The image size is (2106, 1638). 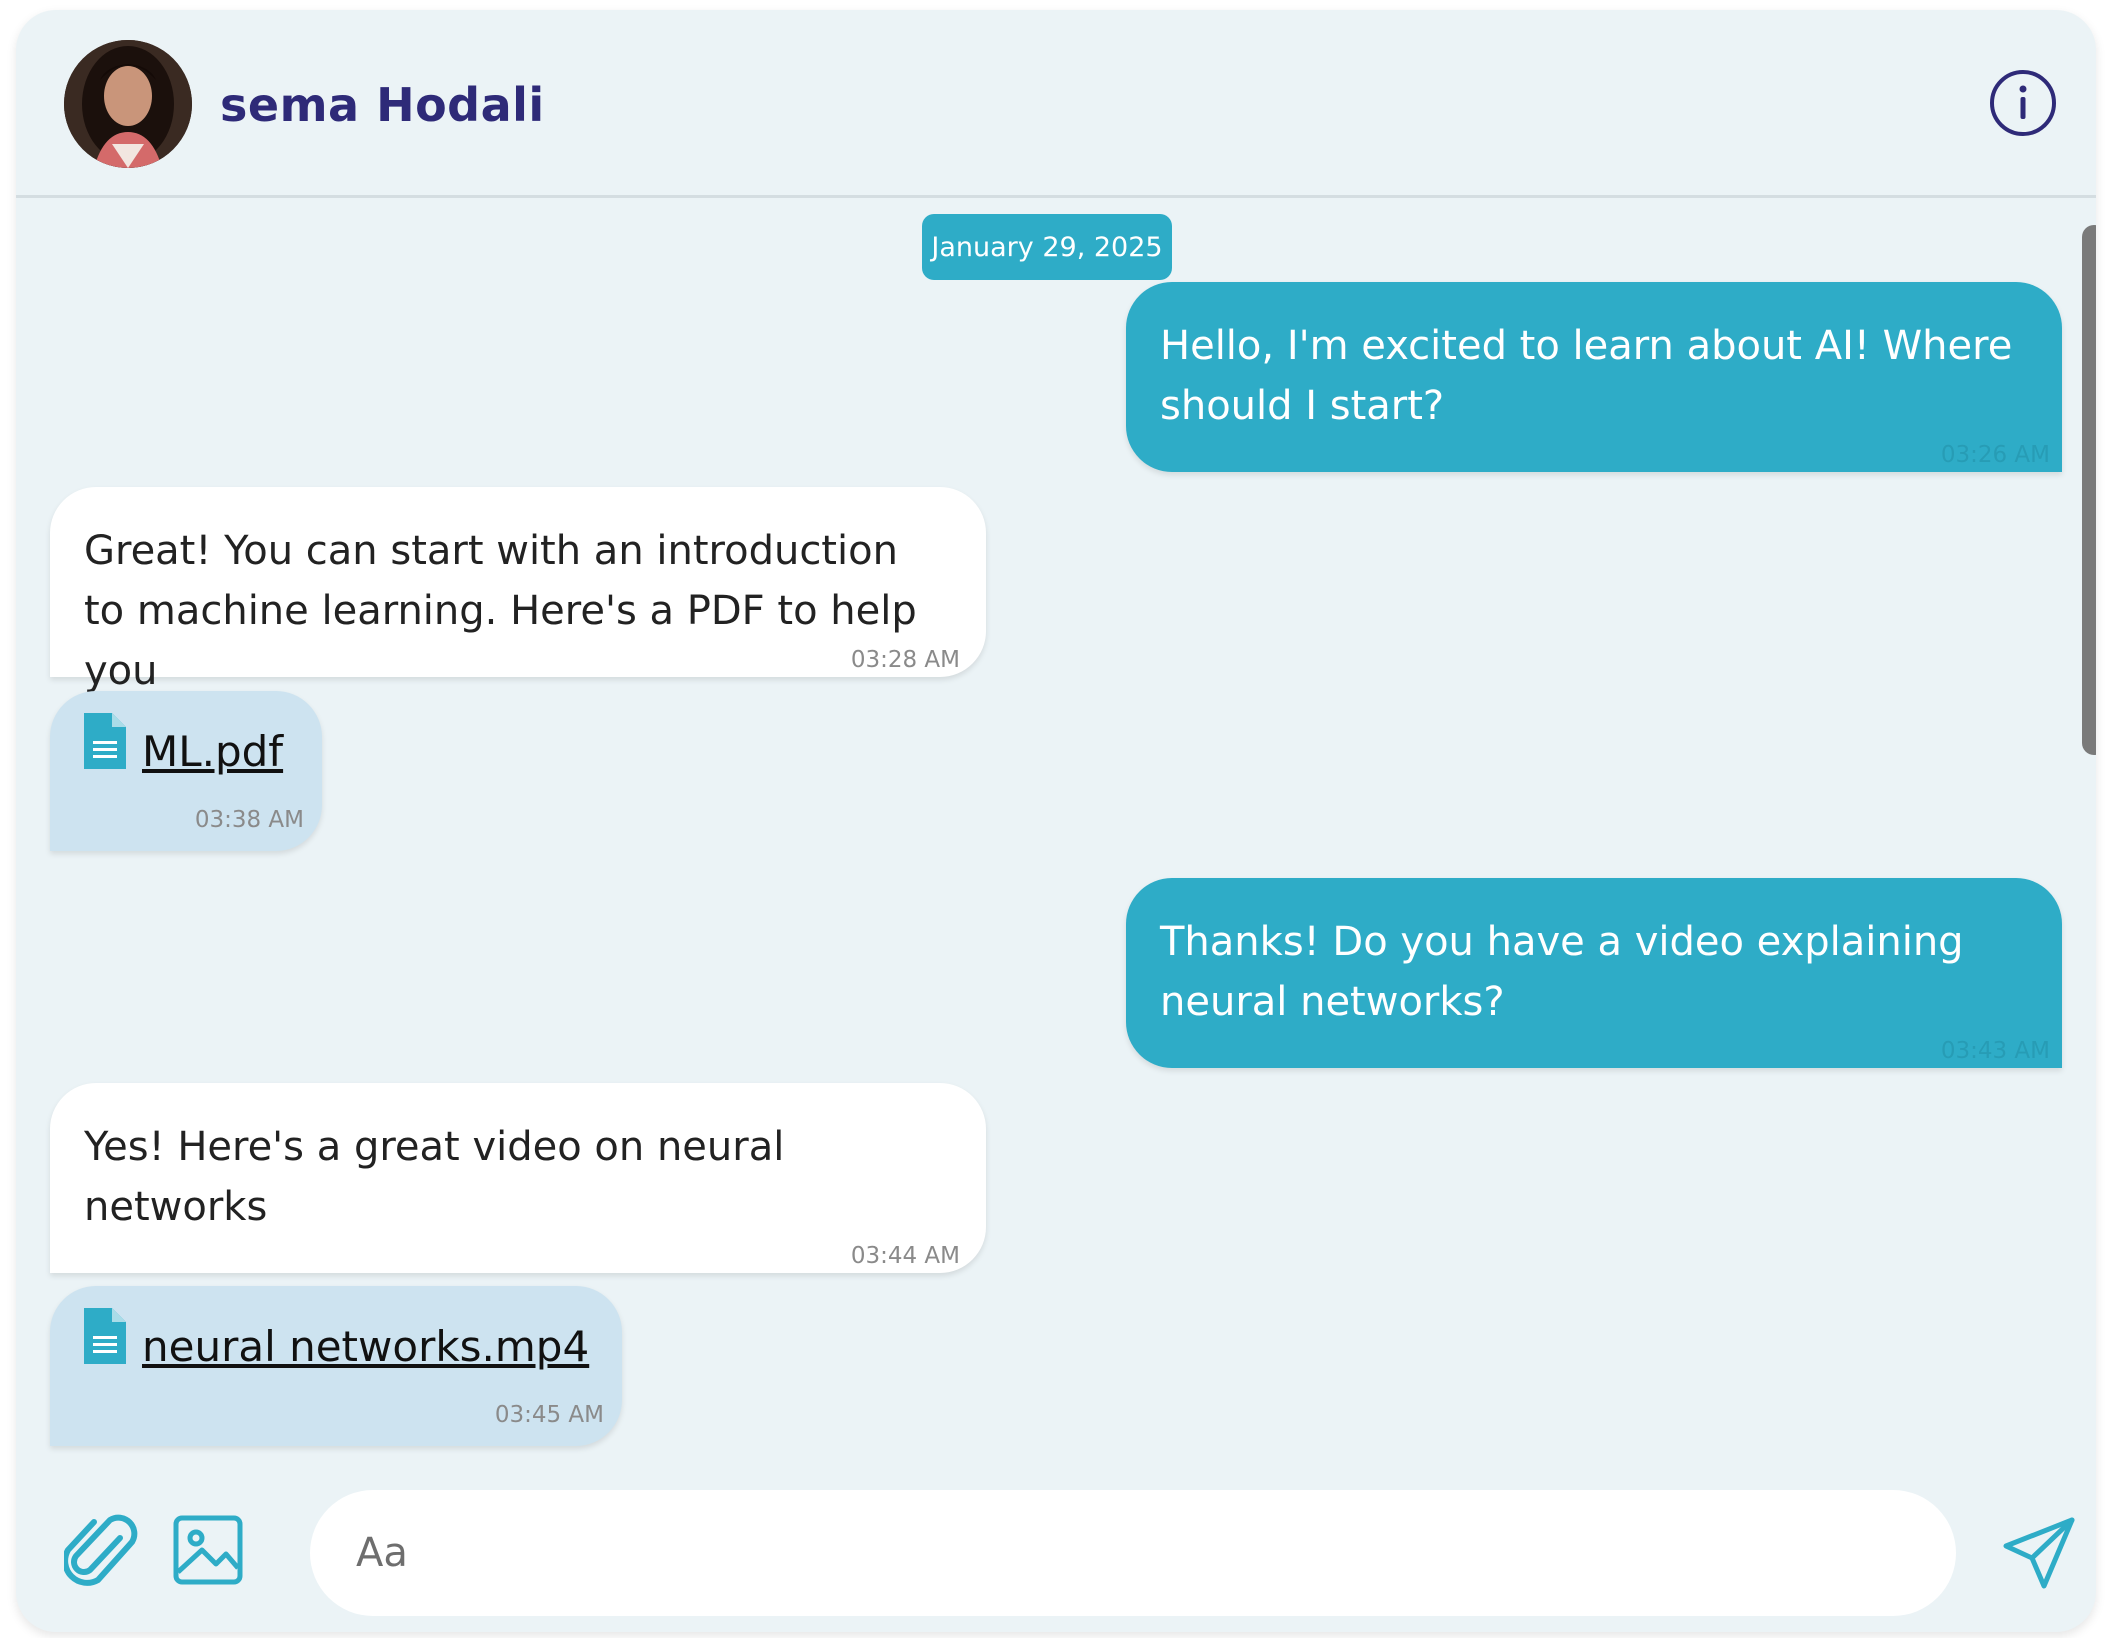 I want to click on file-attachment: neural networks.mp4 03:45 AM, so click(x=336, y=1366).